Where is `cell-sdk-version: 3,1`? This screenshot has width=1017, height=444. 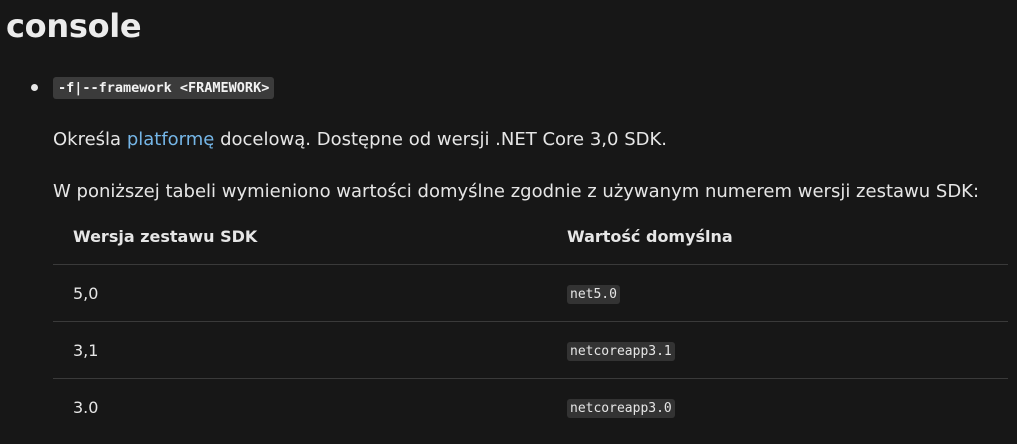
cell-sdk-version: 3,1 is located at coordinates (300, 350).